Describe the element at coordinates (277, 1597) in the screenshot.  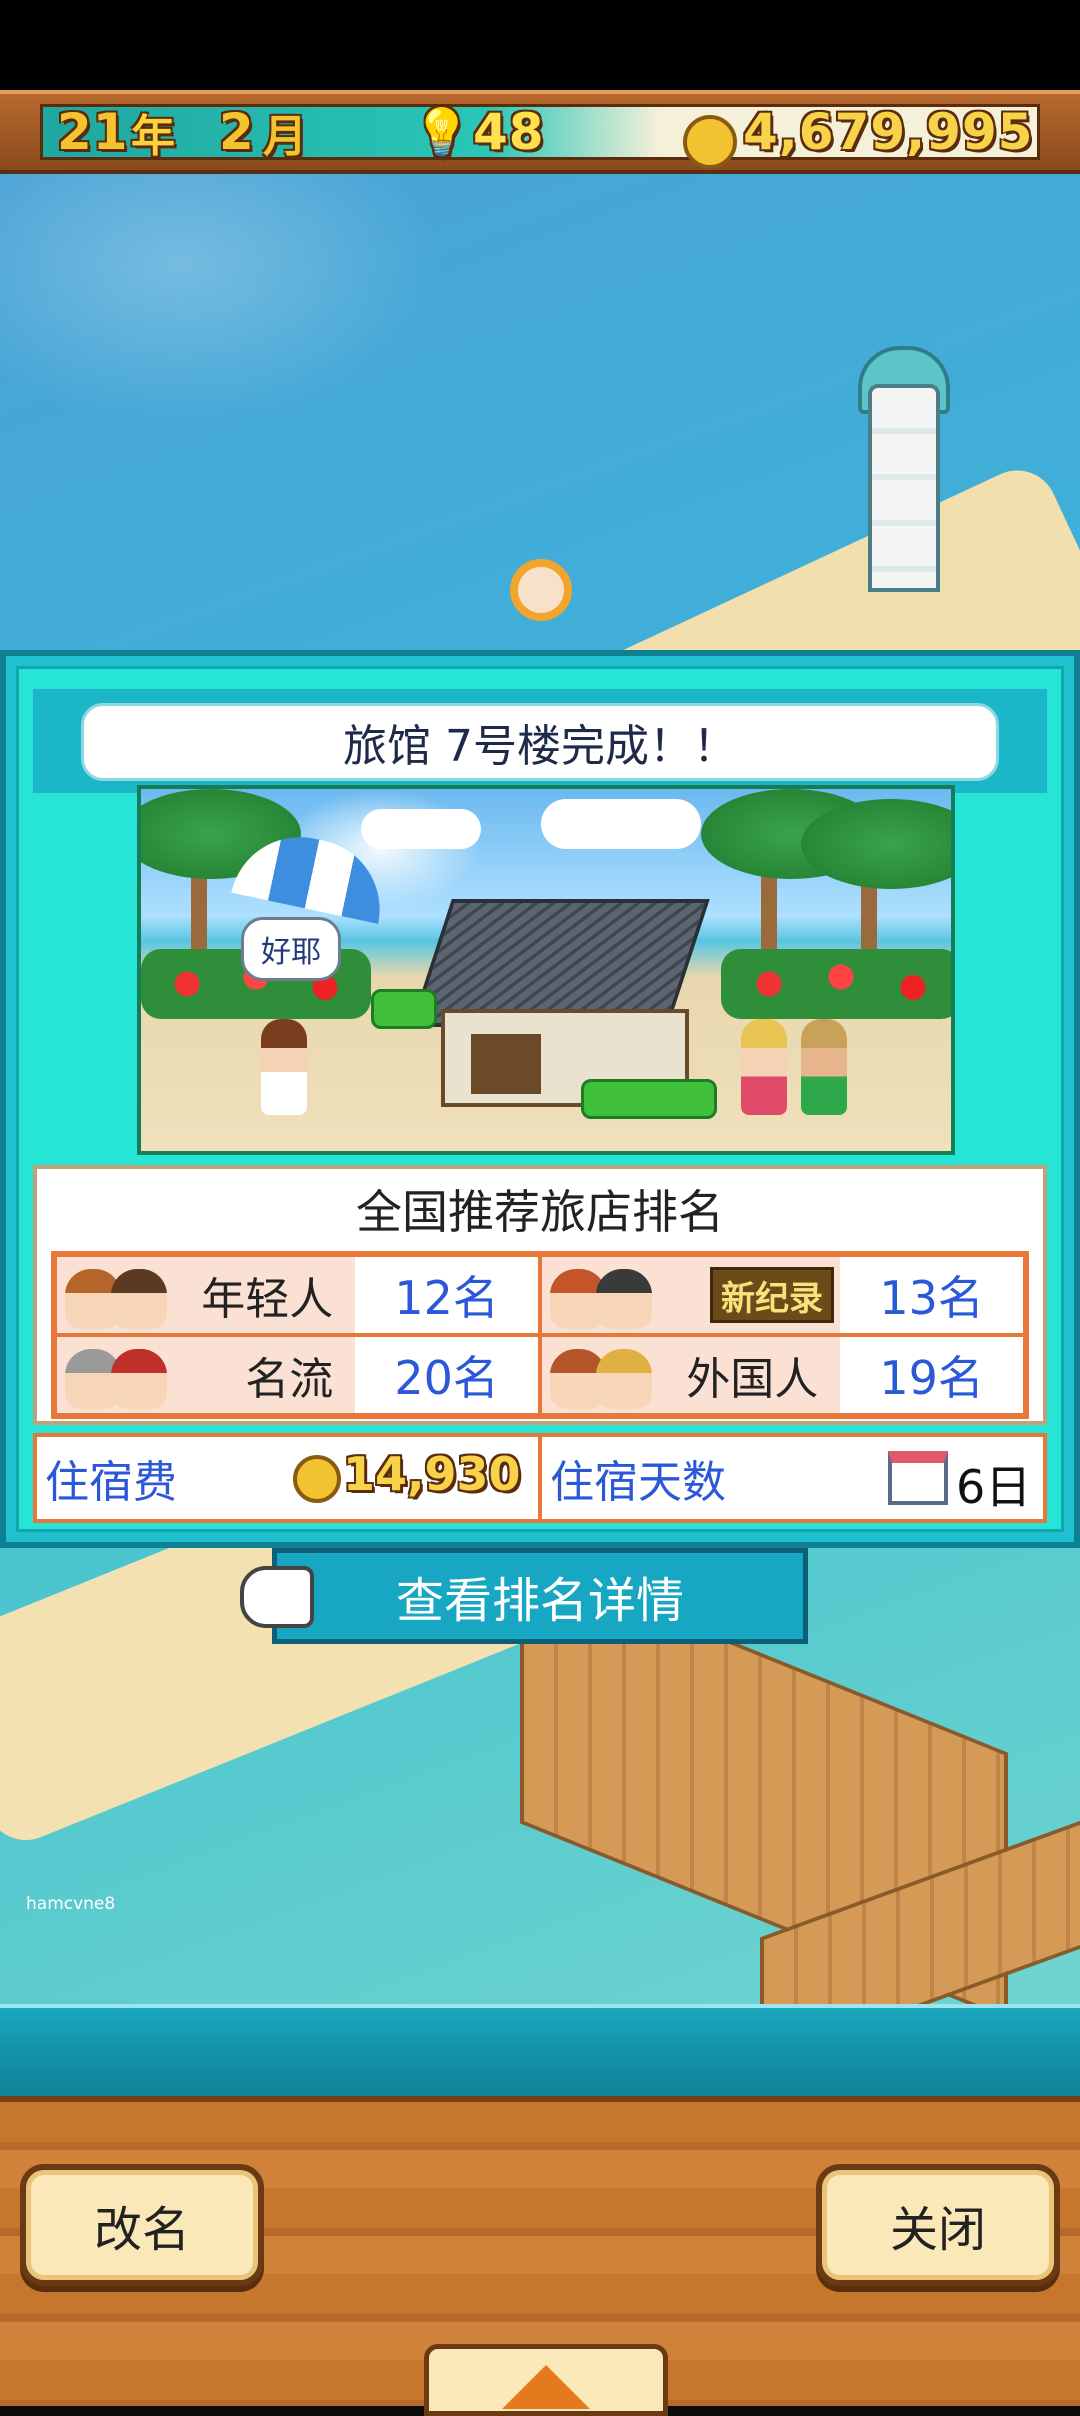
I see `pointing-hand-icon` at that location.